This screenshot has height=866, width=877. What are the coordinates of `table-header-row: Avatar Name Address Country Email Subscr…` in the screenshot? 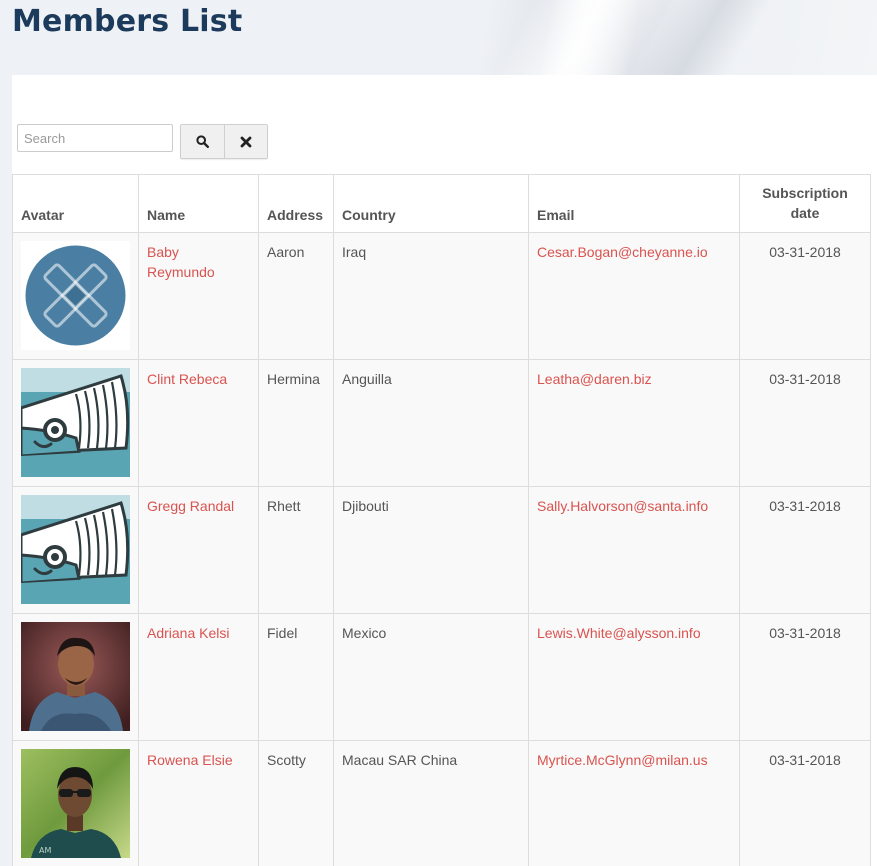 It's located at (441, 203).